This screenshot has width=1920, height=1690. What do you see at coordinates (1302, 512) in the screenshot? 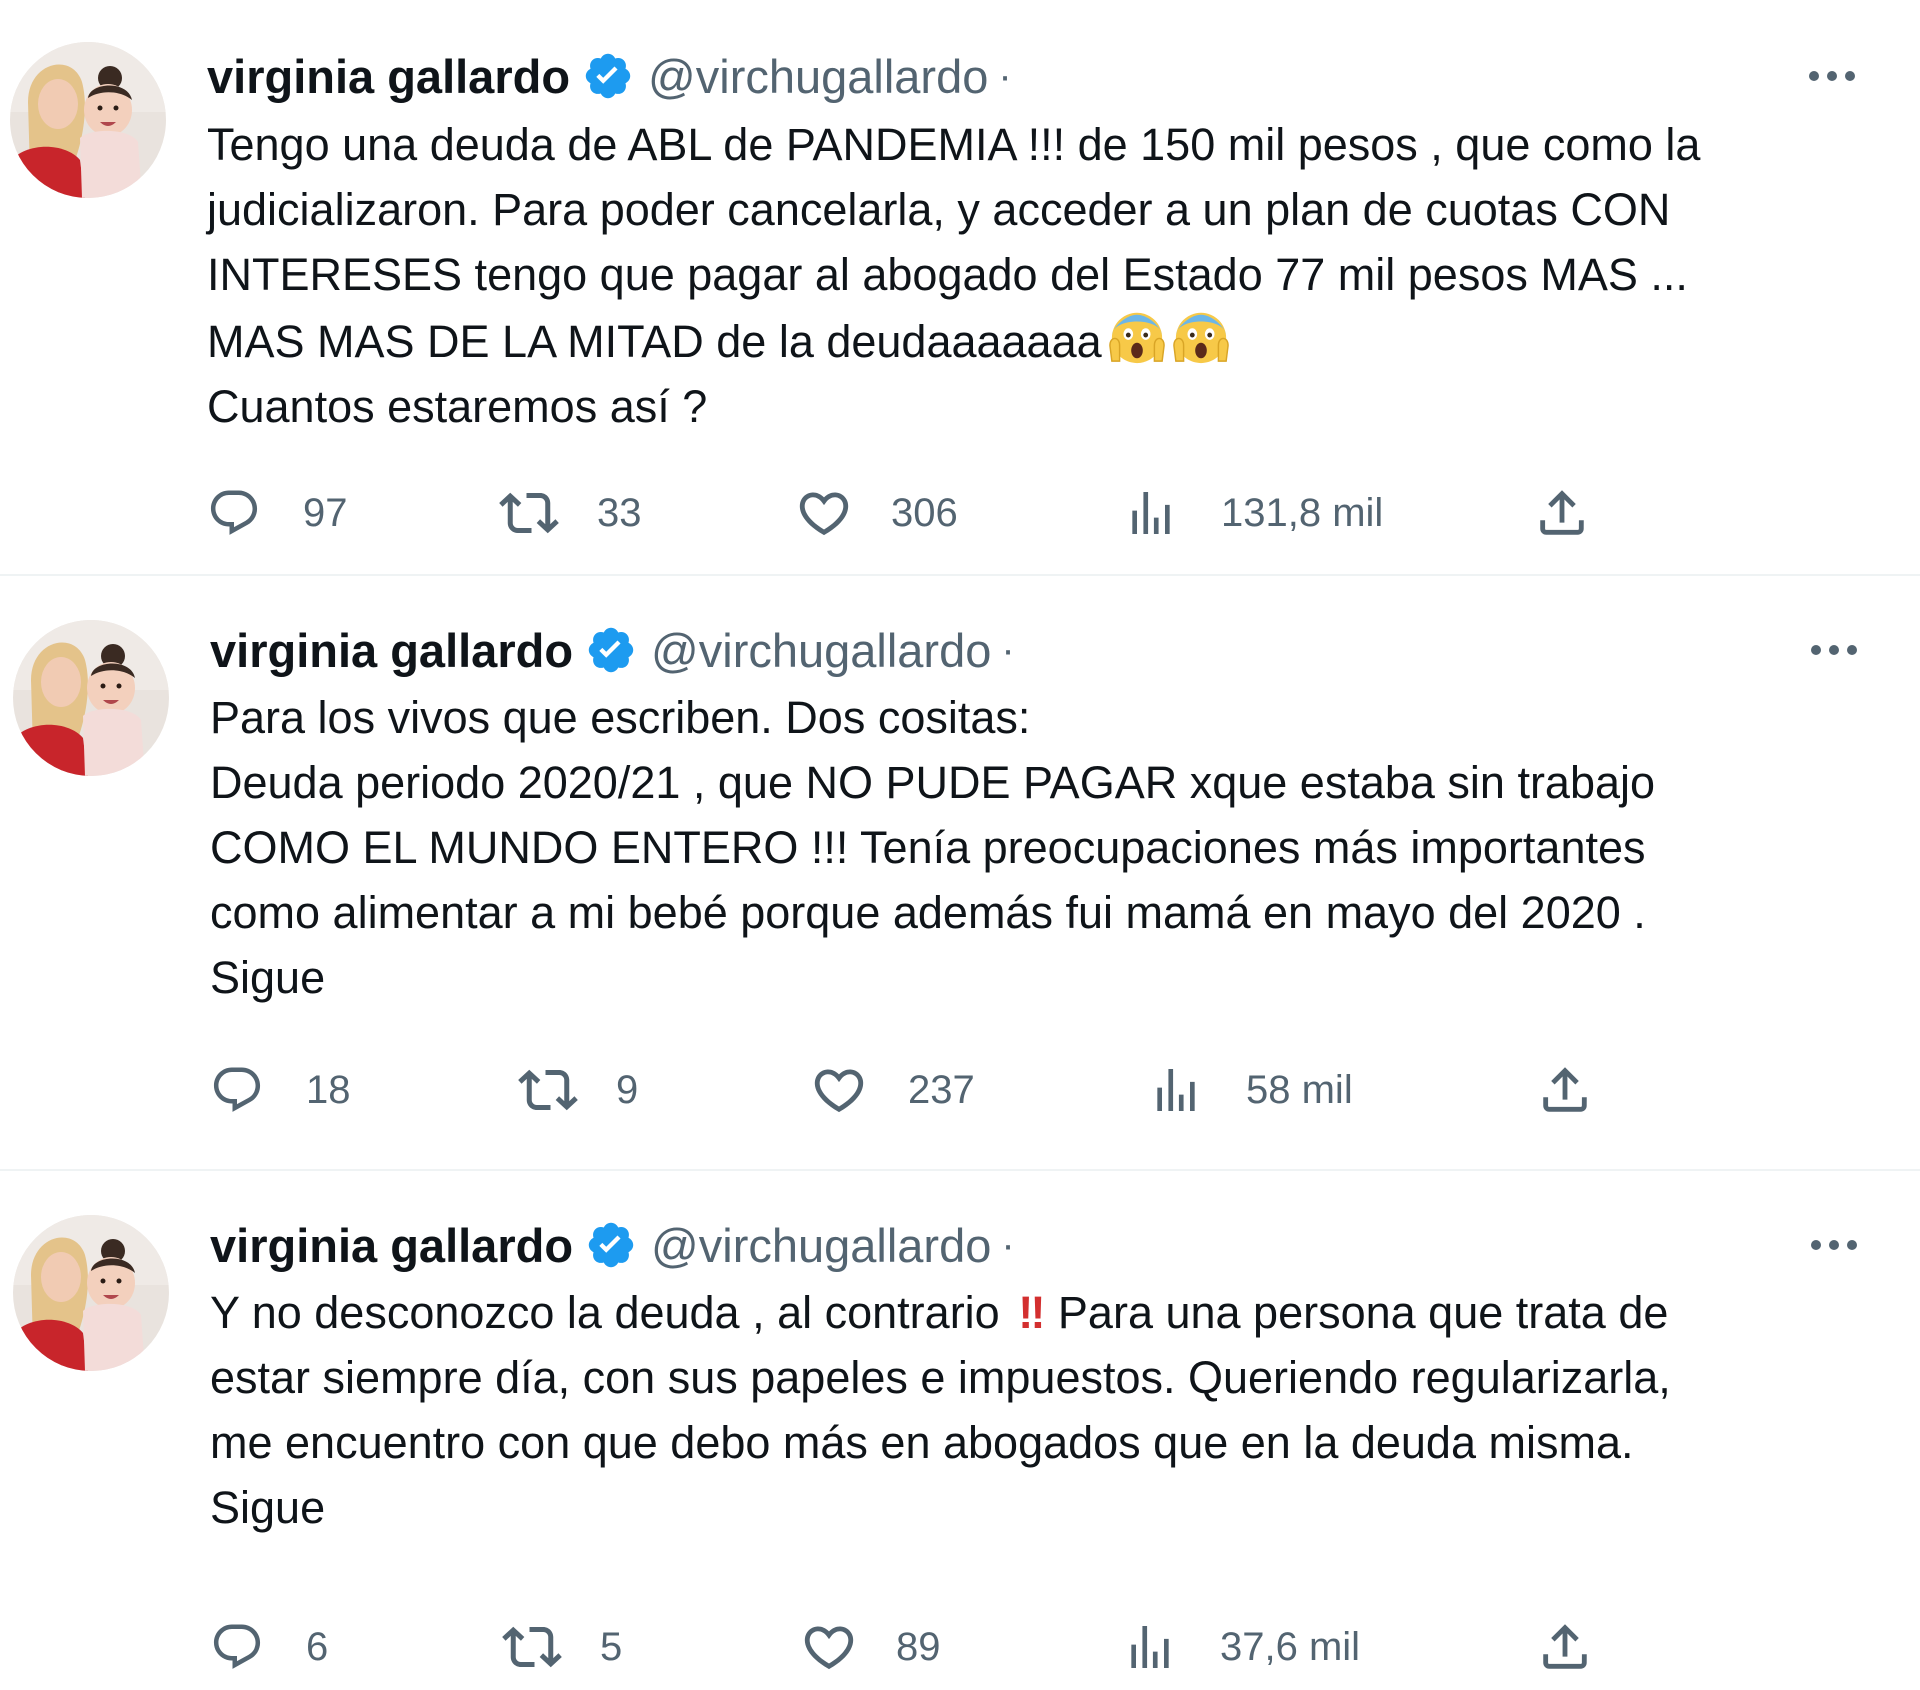
I see `views-count: 131,8 mil` at bounding box center [1302, 512].